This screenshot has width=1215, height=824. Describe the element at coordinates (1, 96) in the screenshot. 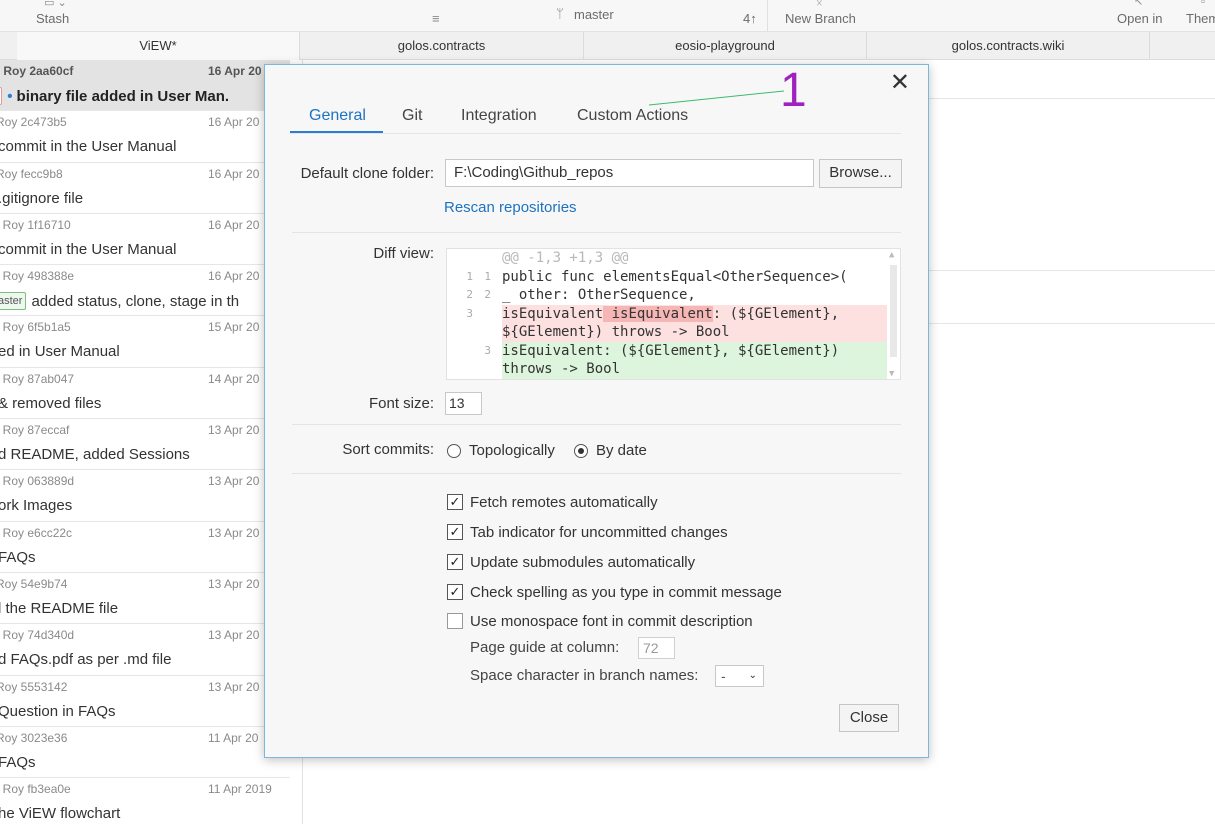

I see `branch-badge: r` at that location.